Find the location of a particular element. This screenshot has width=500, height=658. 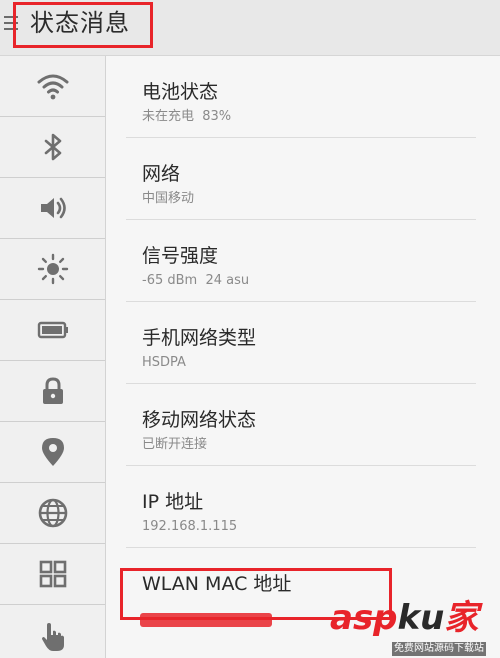

status-row-network-type: 手机网络类型 HSDPA is located at coordinates (301, 343).